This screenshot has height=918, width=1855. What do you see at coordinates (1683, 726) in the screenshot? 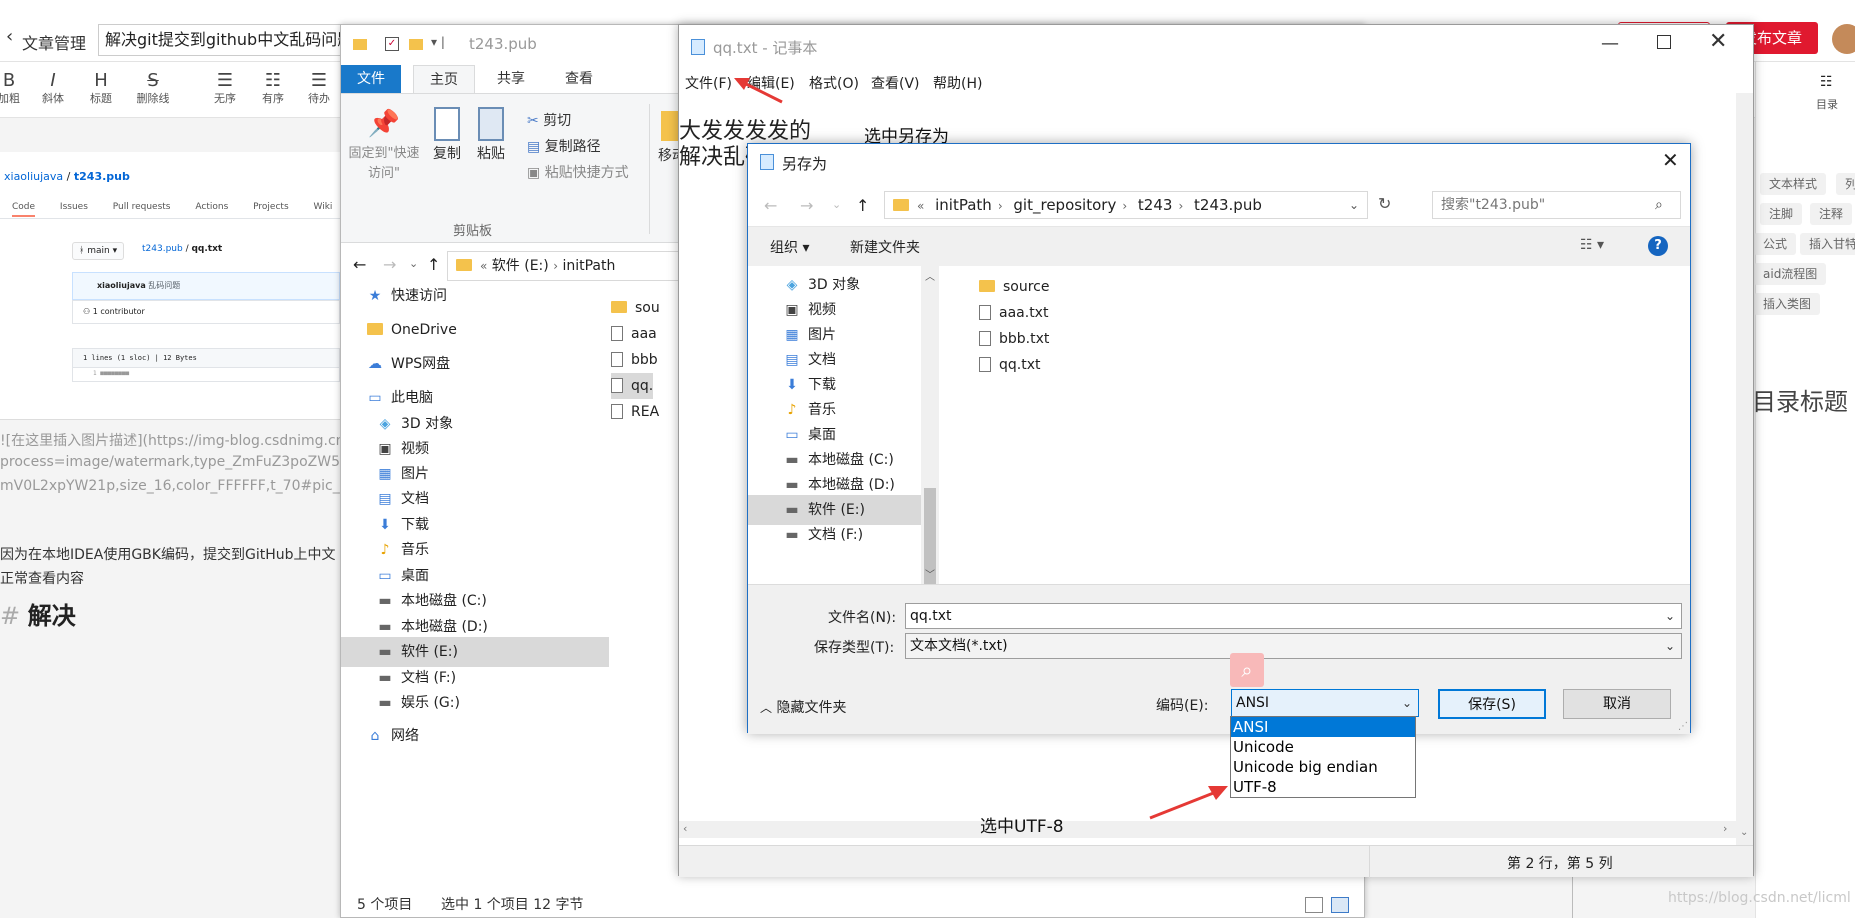
I see `resize-grip-icon: ⋰` at bounding box center [1683, 726].